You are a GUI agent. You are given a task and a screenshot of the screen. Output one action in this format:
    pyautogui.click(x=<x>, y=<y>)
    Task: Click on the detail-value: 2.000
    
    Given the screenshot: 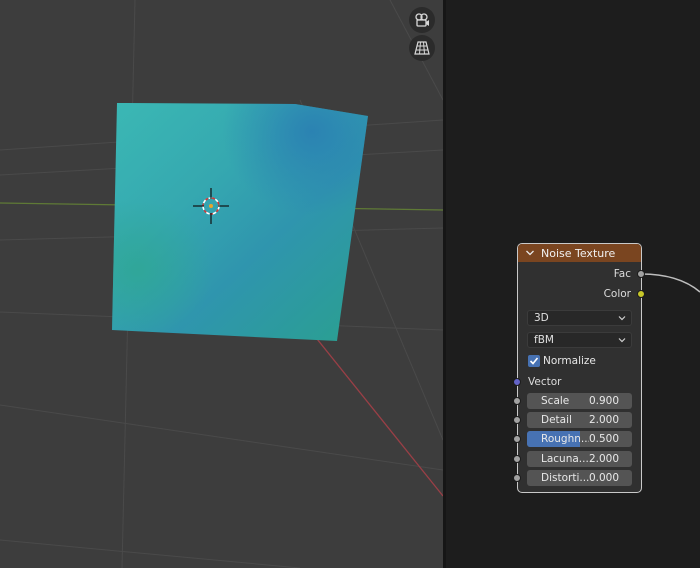 What is the action you would take?
    pyautogui.click(x=603, y=420)
    